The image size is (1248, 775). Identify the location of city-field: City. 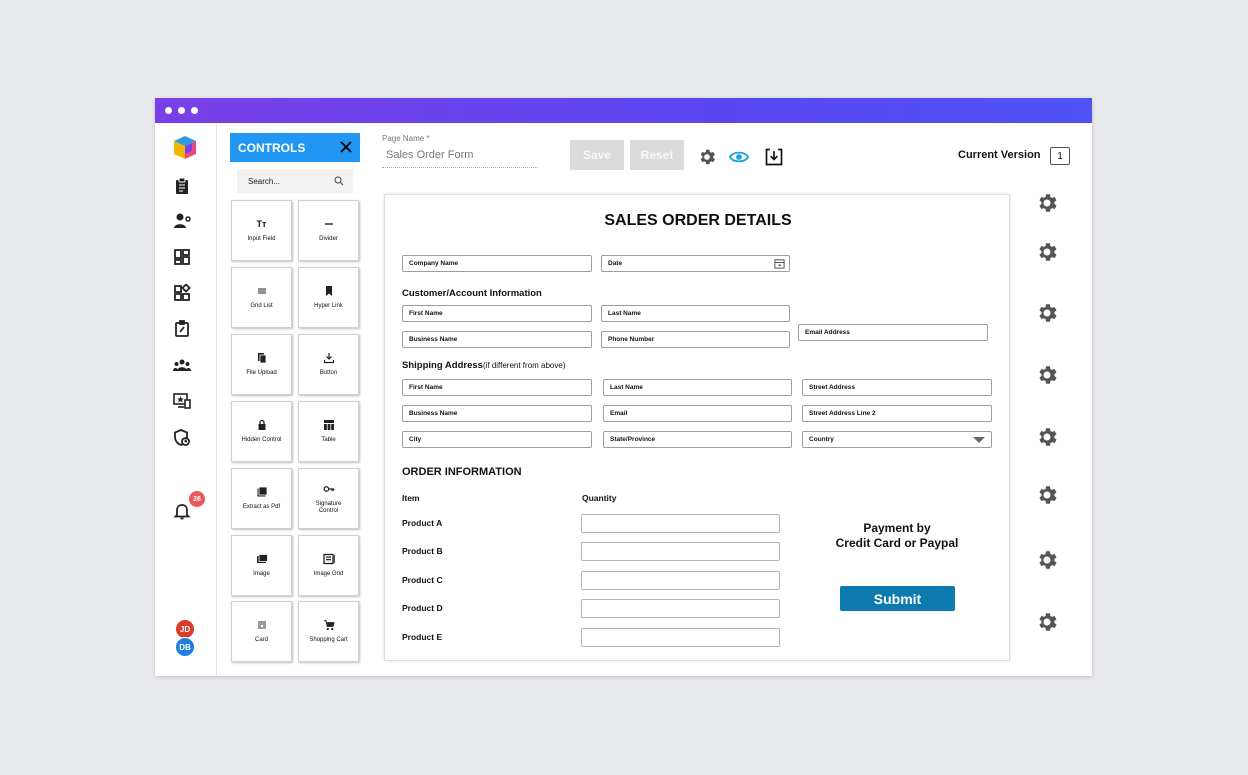
(497, 439).